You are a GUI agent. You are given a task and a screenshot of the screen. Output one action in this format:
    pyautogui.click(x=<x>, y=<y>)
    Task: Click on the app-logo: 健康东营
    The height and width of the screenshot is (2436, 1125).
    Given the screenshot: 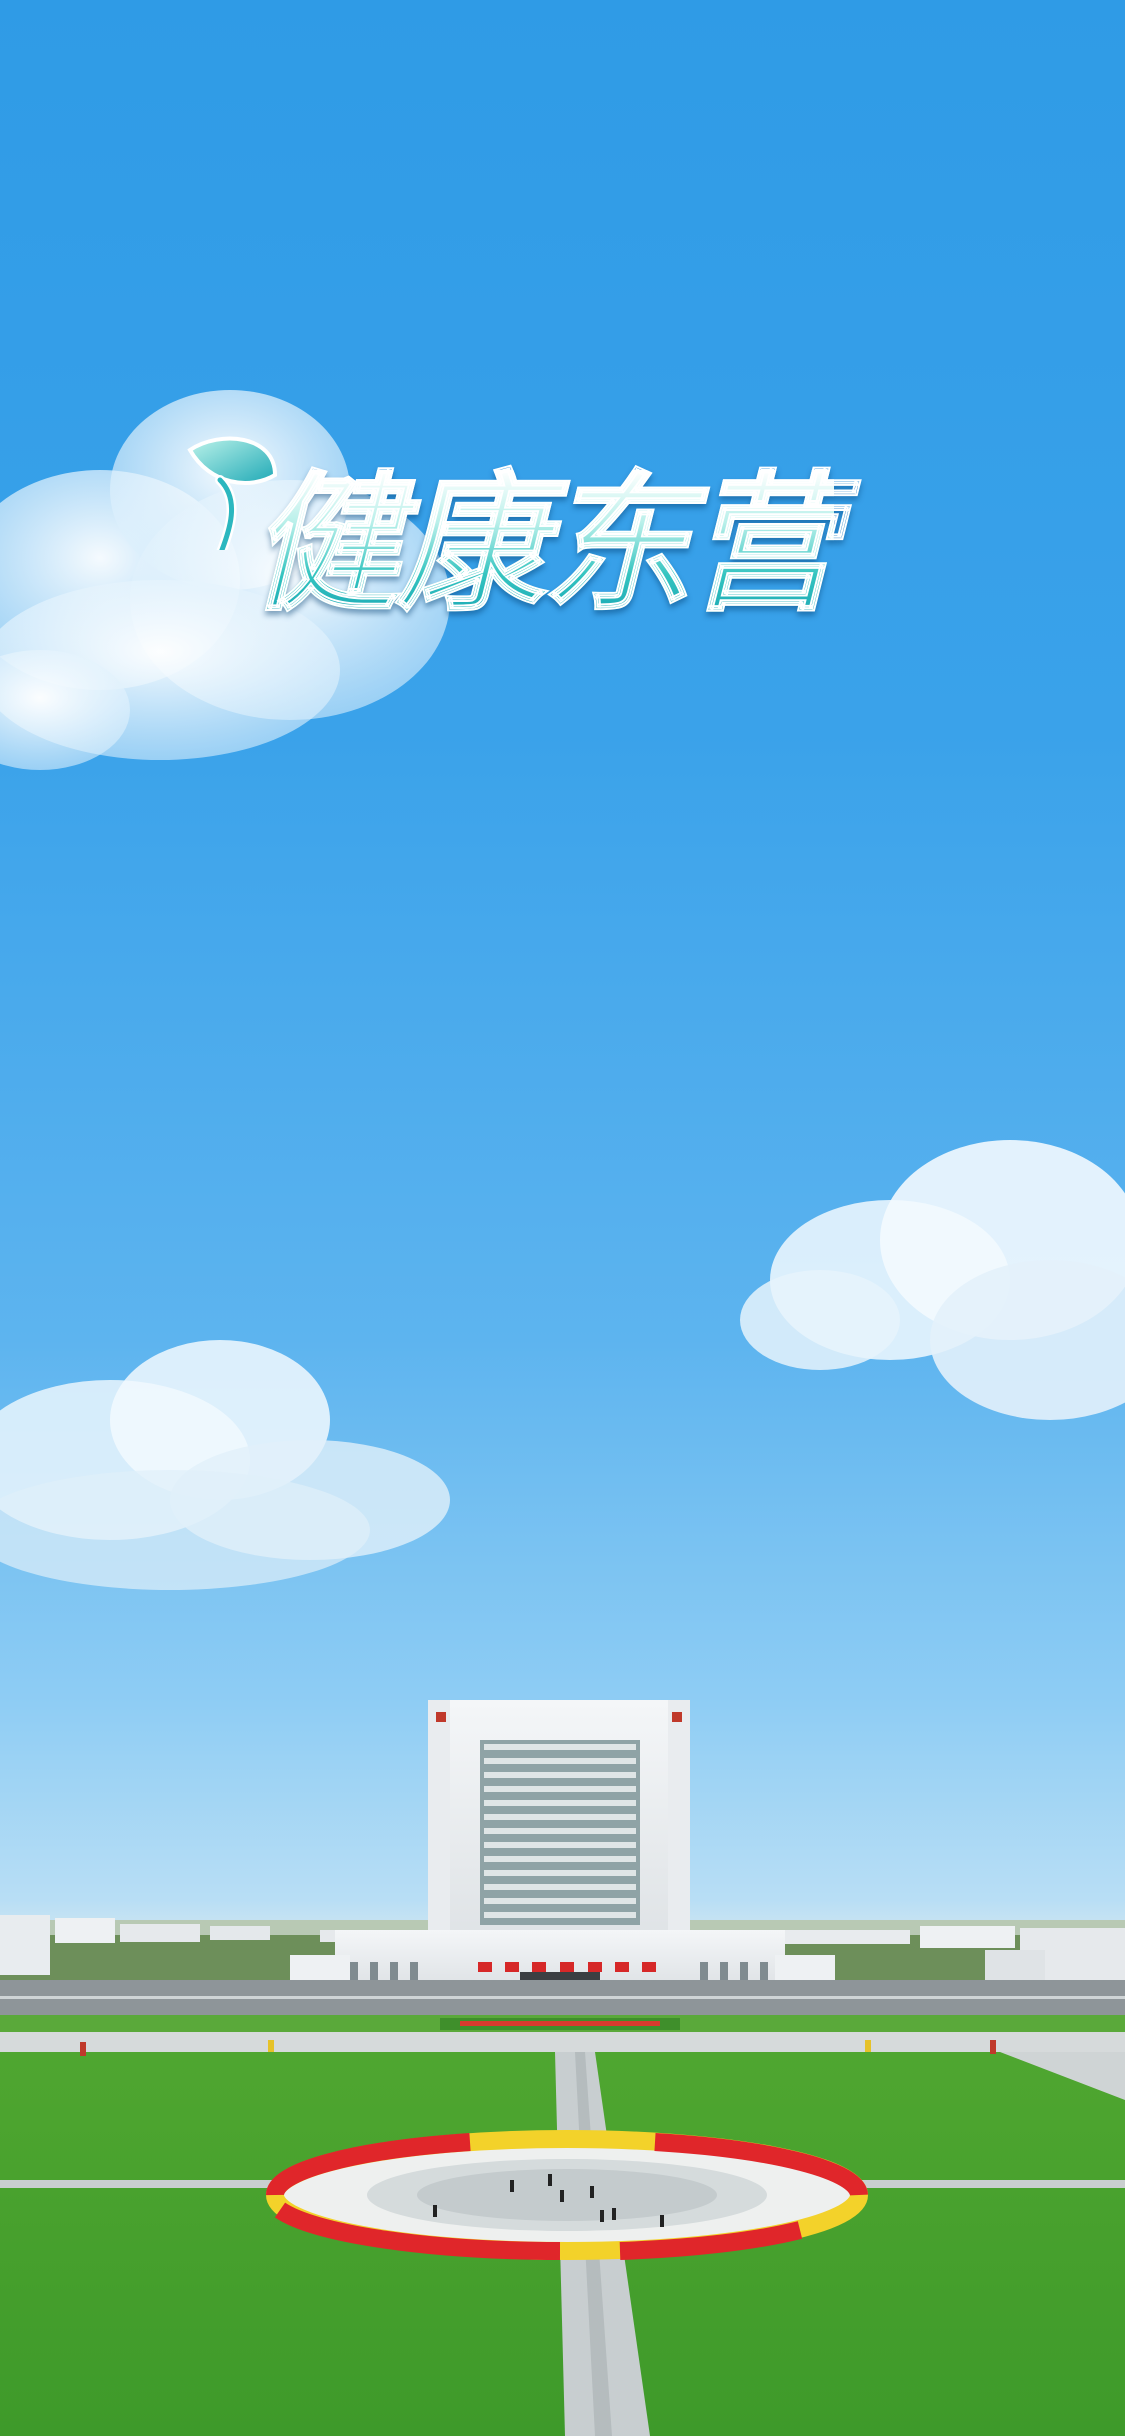 What is the action you would take?
    pyautogui.click(x=565, y=565)
    